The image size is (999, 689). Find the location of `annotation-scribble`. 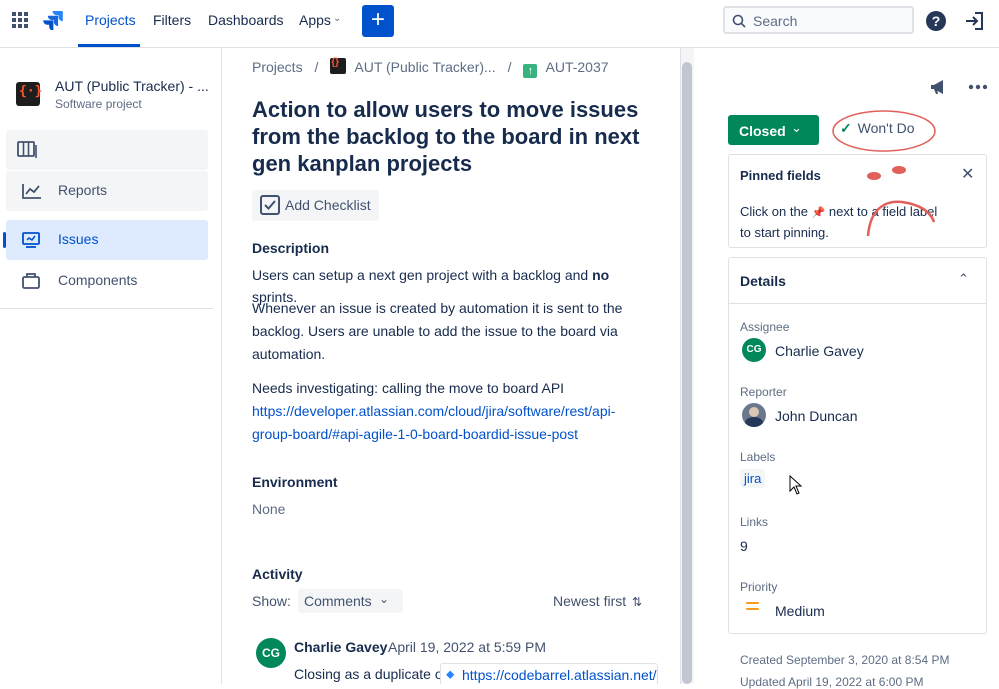

annotation-scribble is located at coordinates (901, 201).